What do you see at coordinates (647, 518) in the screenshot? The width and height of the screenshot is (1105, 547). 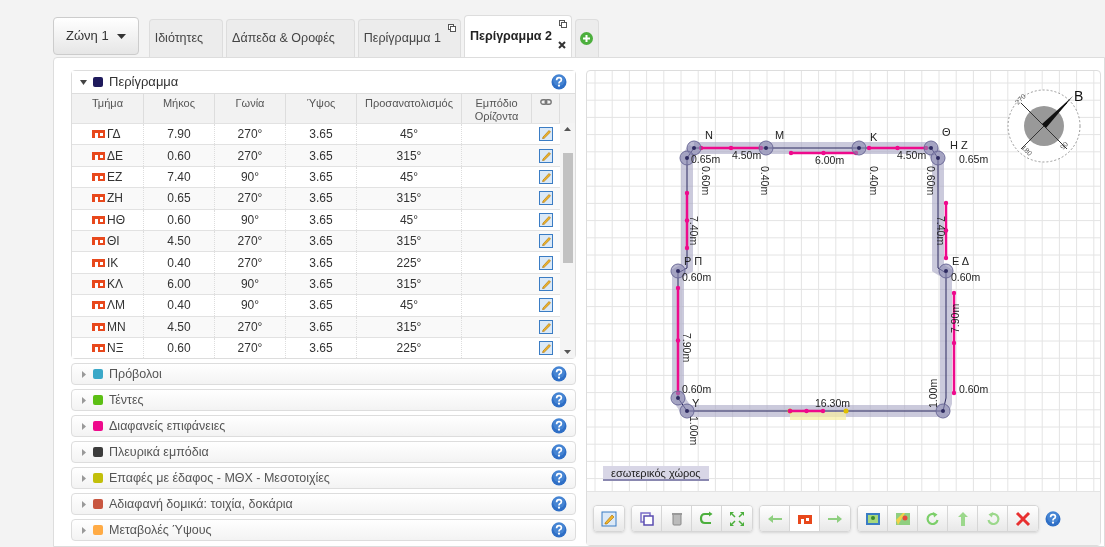 I see `copy-button` at bounding box center [647, 518].